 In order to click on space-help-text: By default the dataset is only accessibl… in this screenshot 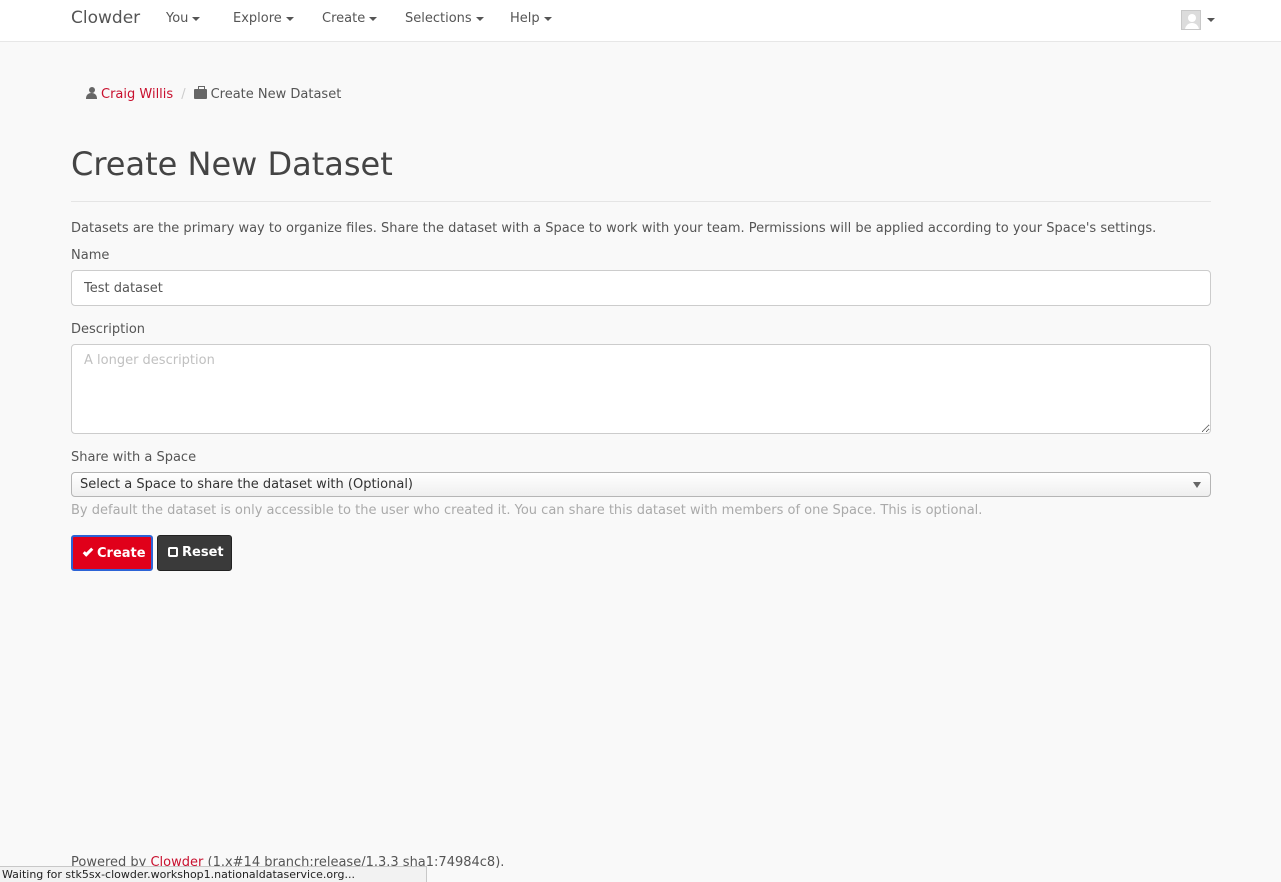, I will do `click(527, 510)`.